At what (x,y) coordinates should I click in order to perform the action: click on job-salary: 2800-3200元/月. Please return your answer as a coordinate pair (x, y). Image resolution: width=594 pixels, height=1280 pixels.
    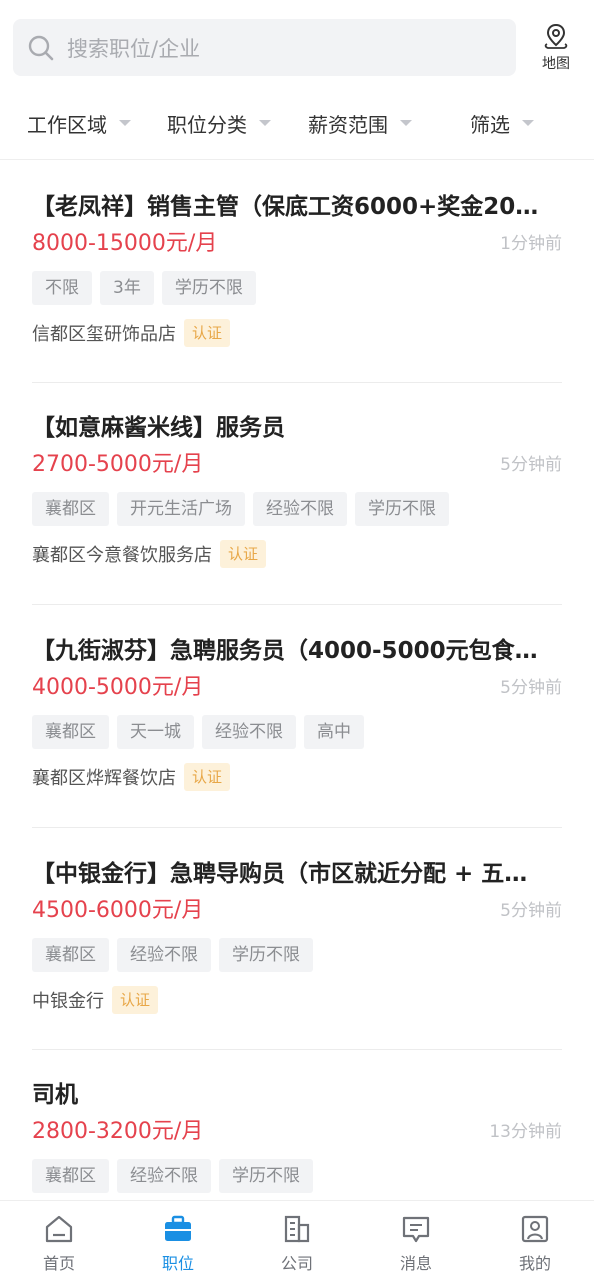
    Looking at the image, I should click on (118, 1131).